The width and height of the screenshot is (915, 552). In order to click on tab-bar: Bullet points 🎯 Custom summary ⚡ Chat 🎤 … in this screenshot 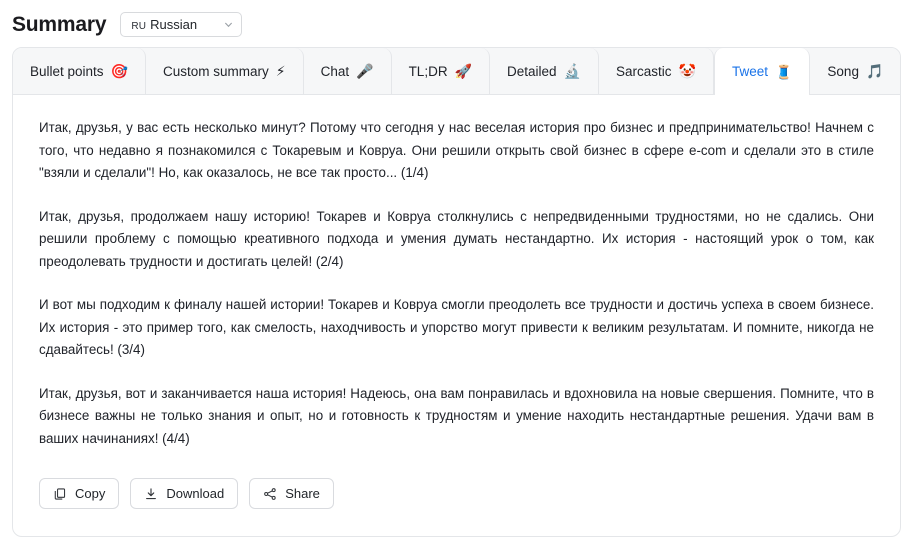, I will do `click(456, 71)`.